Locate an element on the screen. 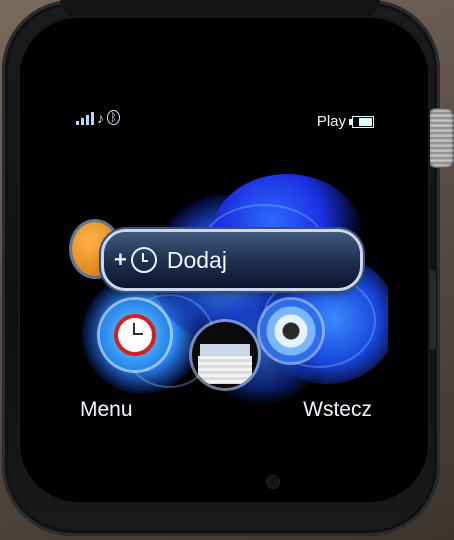 This screenshot has height=540, width=454. crown-button is located at coordinates (441, 138).